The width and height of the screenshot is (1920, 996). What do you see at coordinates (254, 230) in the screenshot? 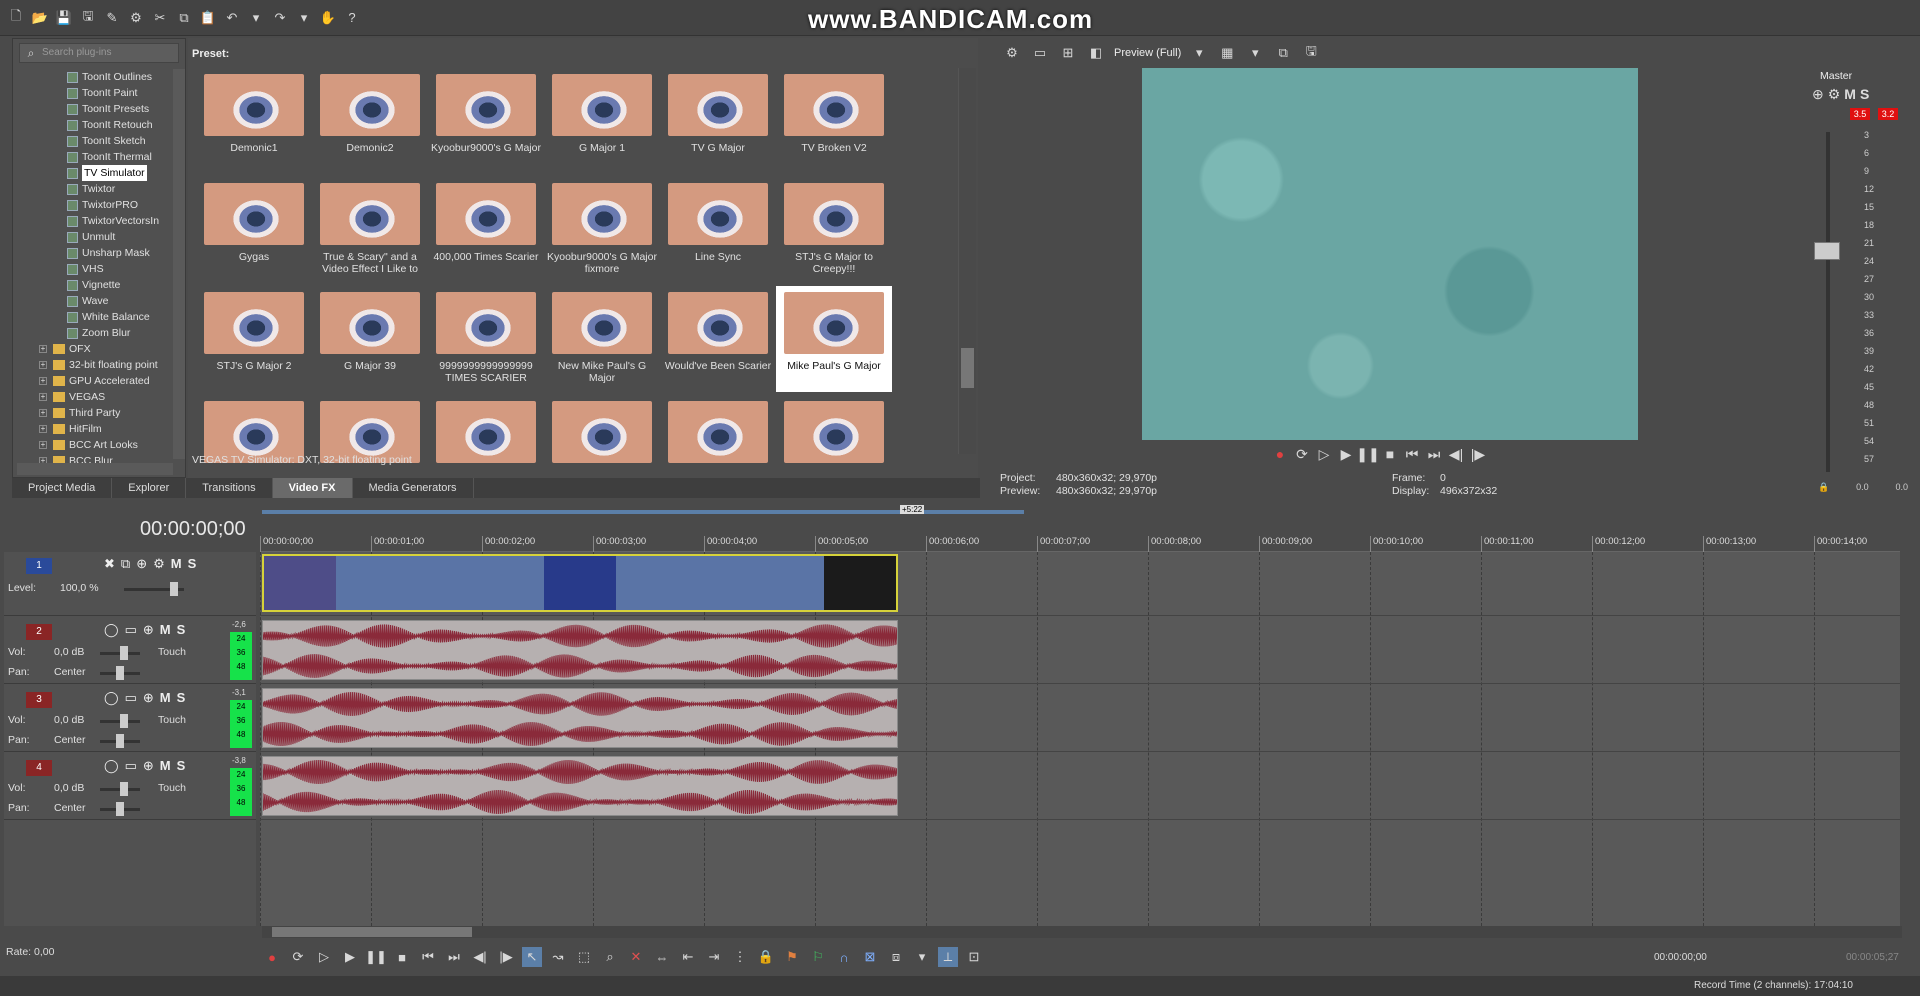
I see `preset-item: Gygas` at bounding box center [254, 230].